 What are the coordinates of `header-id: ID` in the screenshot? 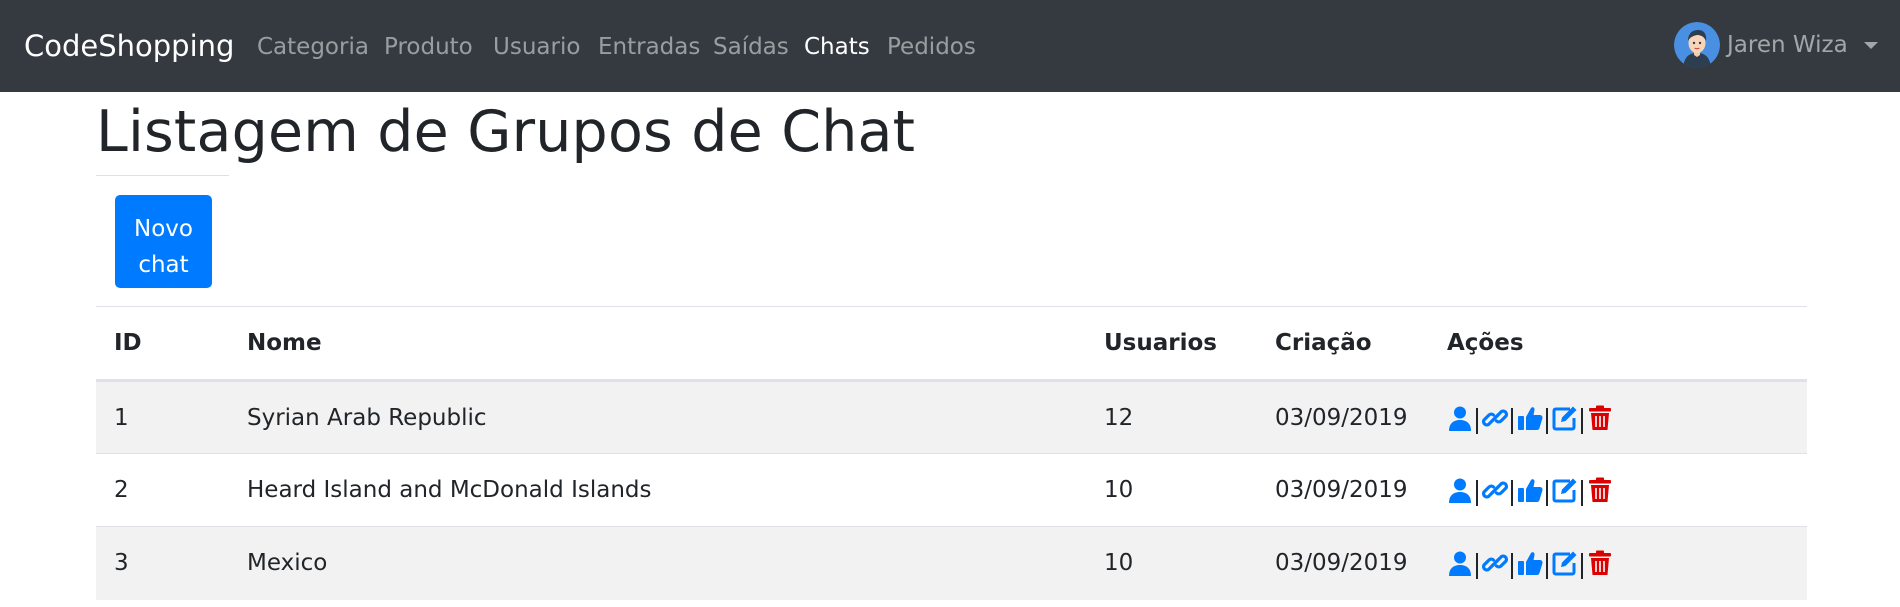 It's located at (162, 344).